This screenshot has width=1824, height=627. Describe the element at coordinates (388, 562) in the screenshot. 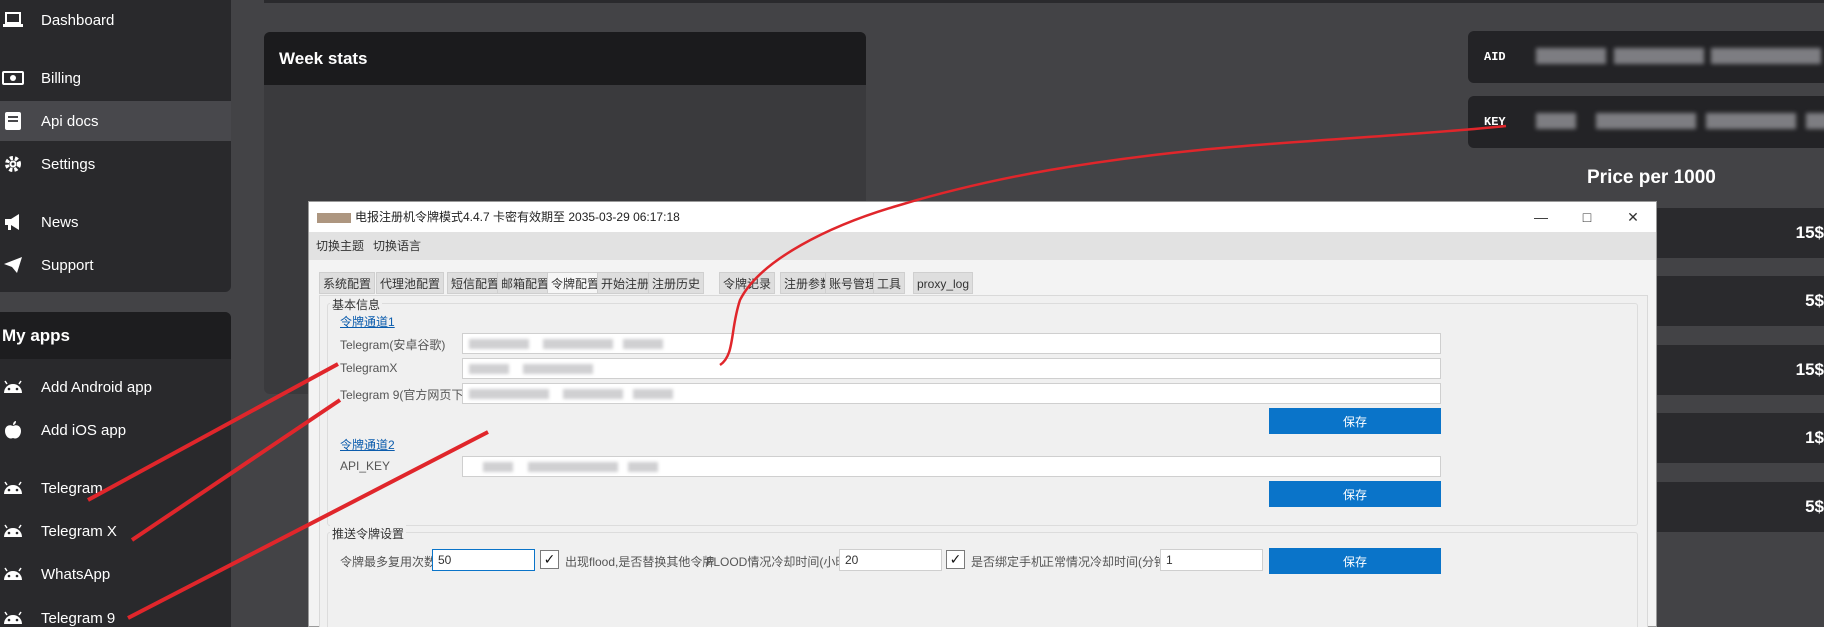

I see `max-reuse-label: 令牌最多复用次数` at that location.